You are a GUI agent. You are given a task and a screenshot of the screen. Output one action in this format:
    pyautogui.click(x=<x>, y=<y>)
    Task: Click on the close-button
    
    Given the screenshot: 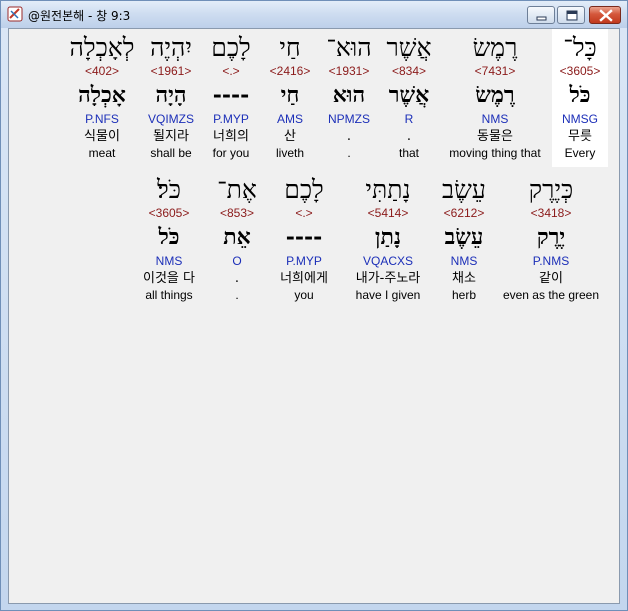 What is the action you would take?
    pyautogui.click(x=605, y=15)
    